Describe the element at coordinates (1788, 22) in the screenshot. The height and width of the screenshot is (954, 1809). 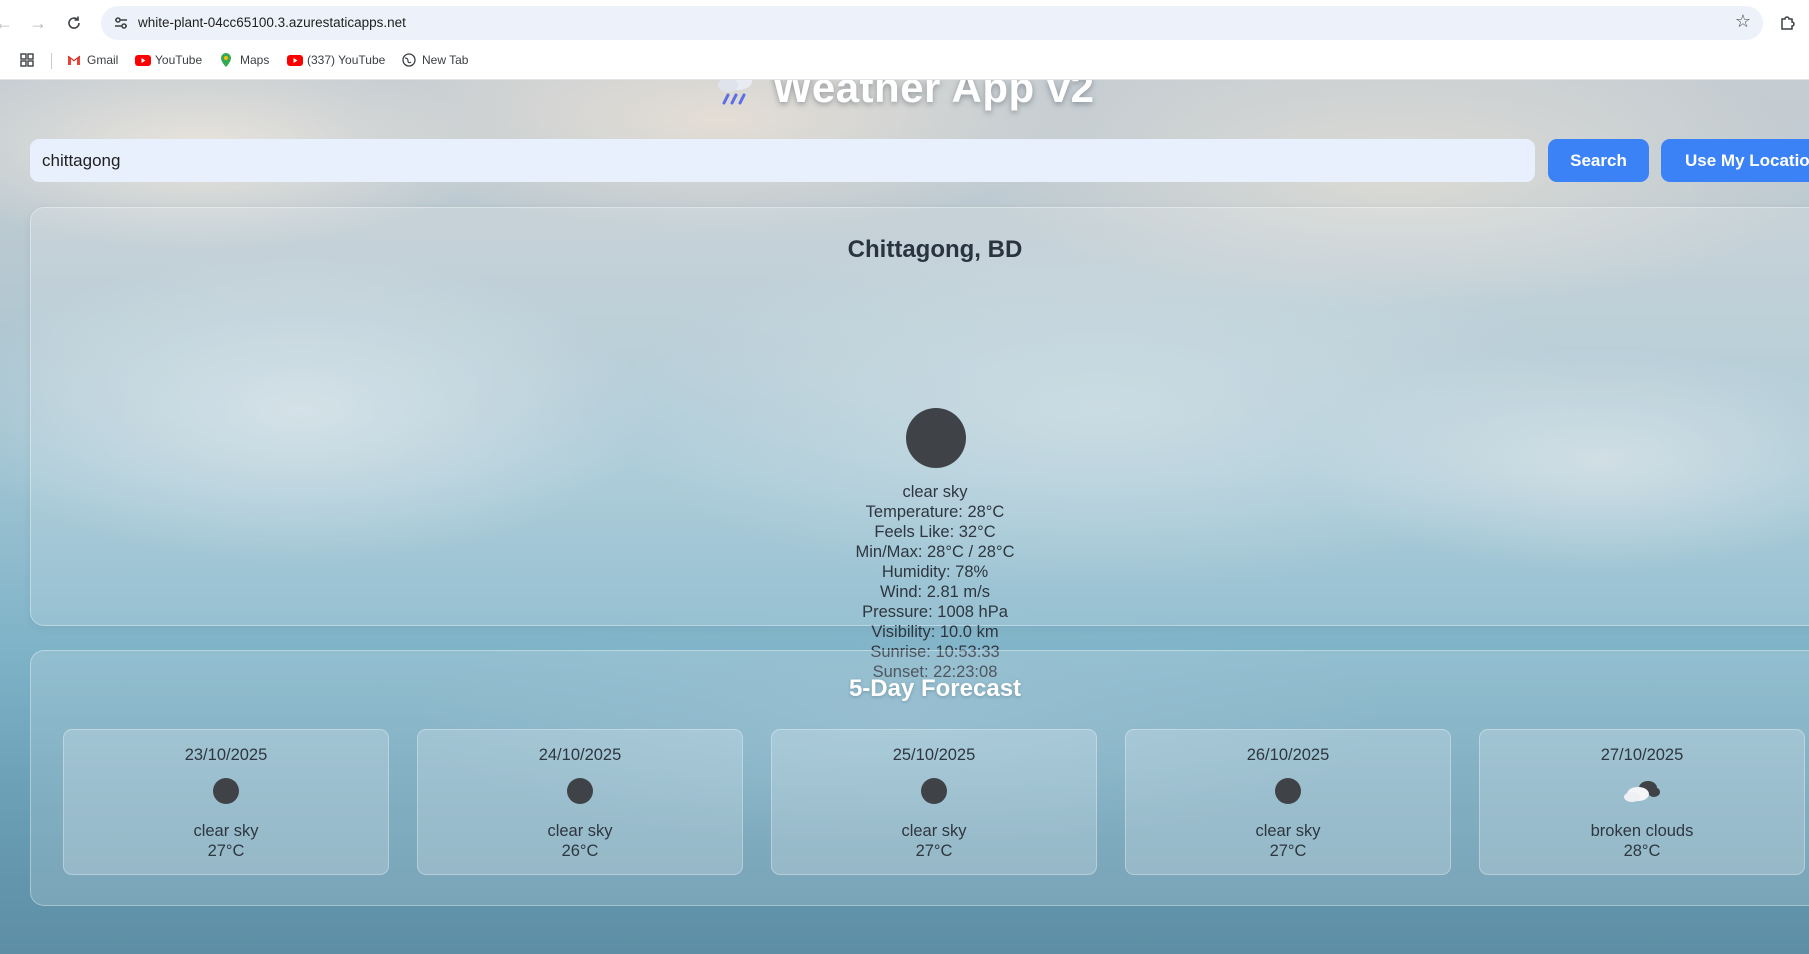
I see `extensions-icon` at that location.